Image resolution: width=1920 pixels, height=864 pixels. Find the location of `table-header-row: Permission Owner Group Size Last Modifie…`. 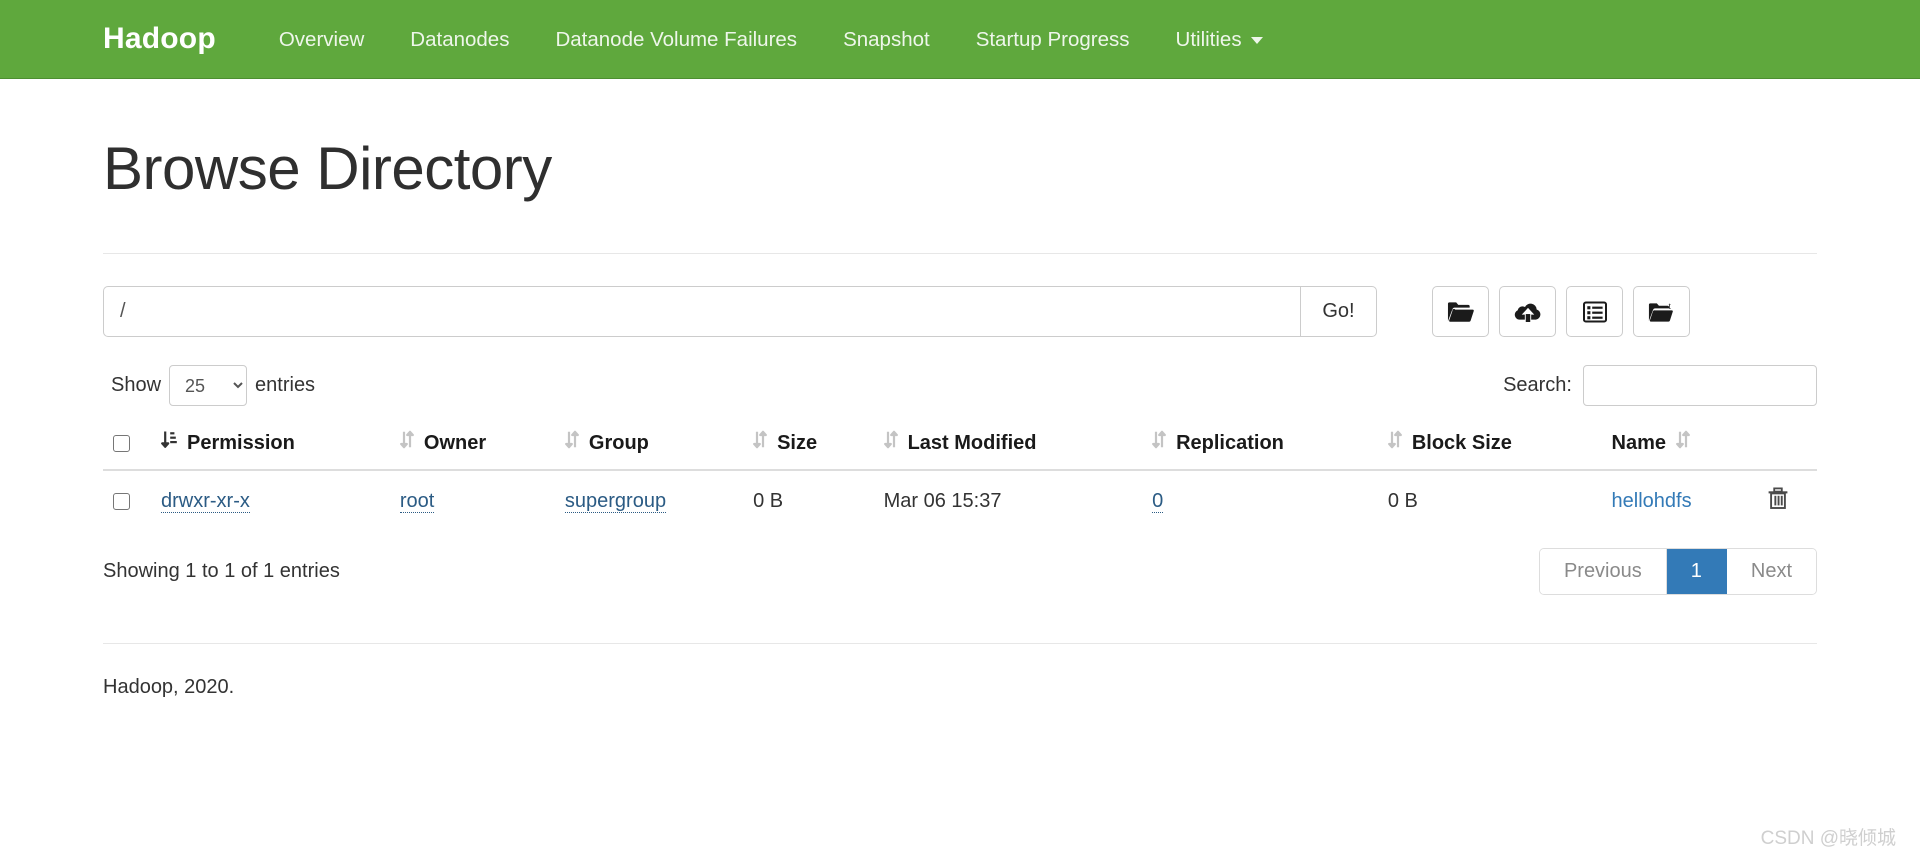

table-header-row: Permission Owner Group Size Last Modifie… is located at coordinates (960, 444).